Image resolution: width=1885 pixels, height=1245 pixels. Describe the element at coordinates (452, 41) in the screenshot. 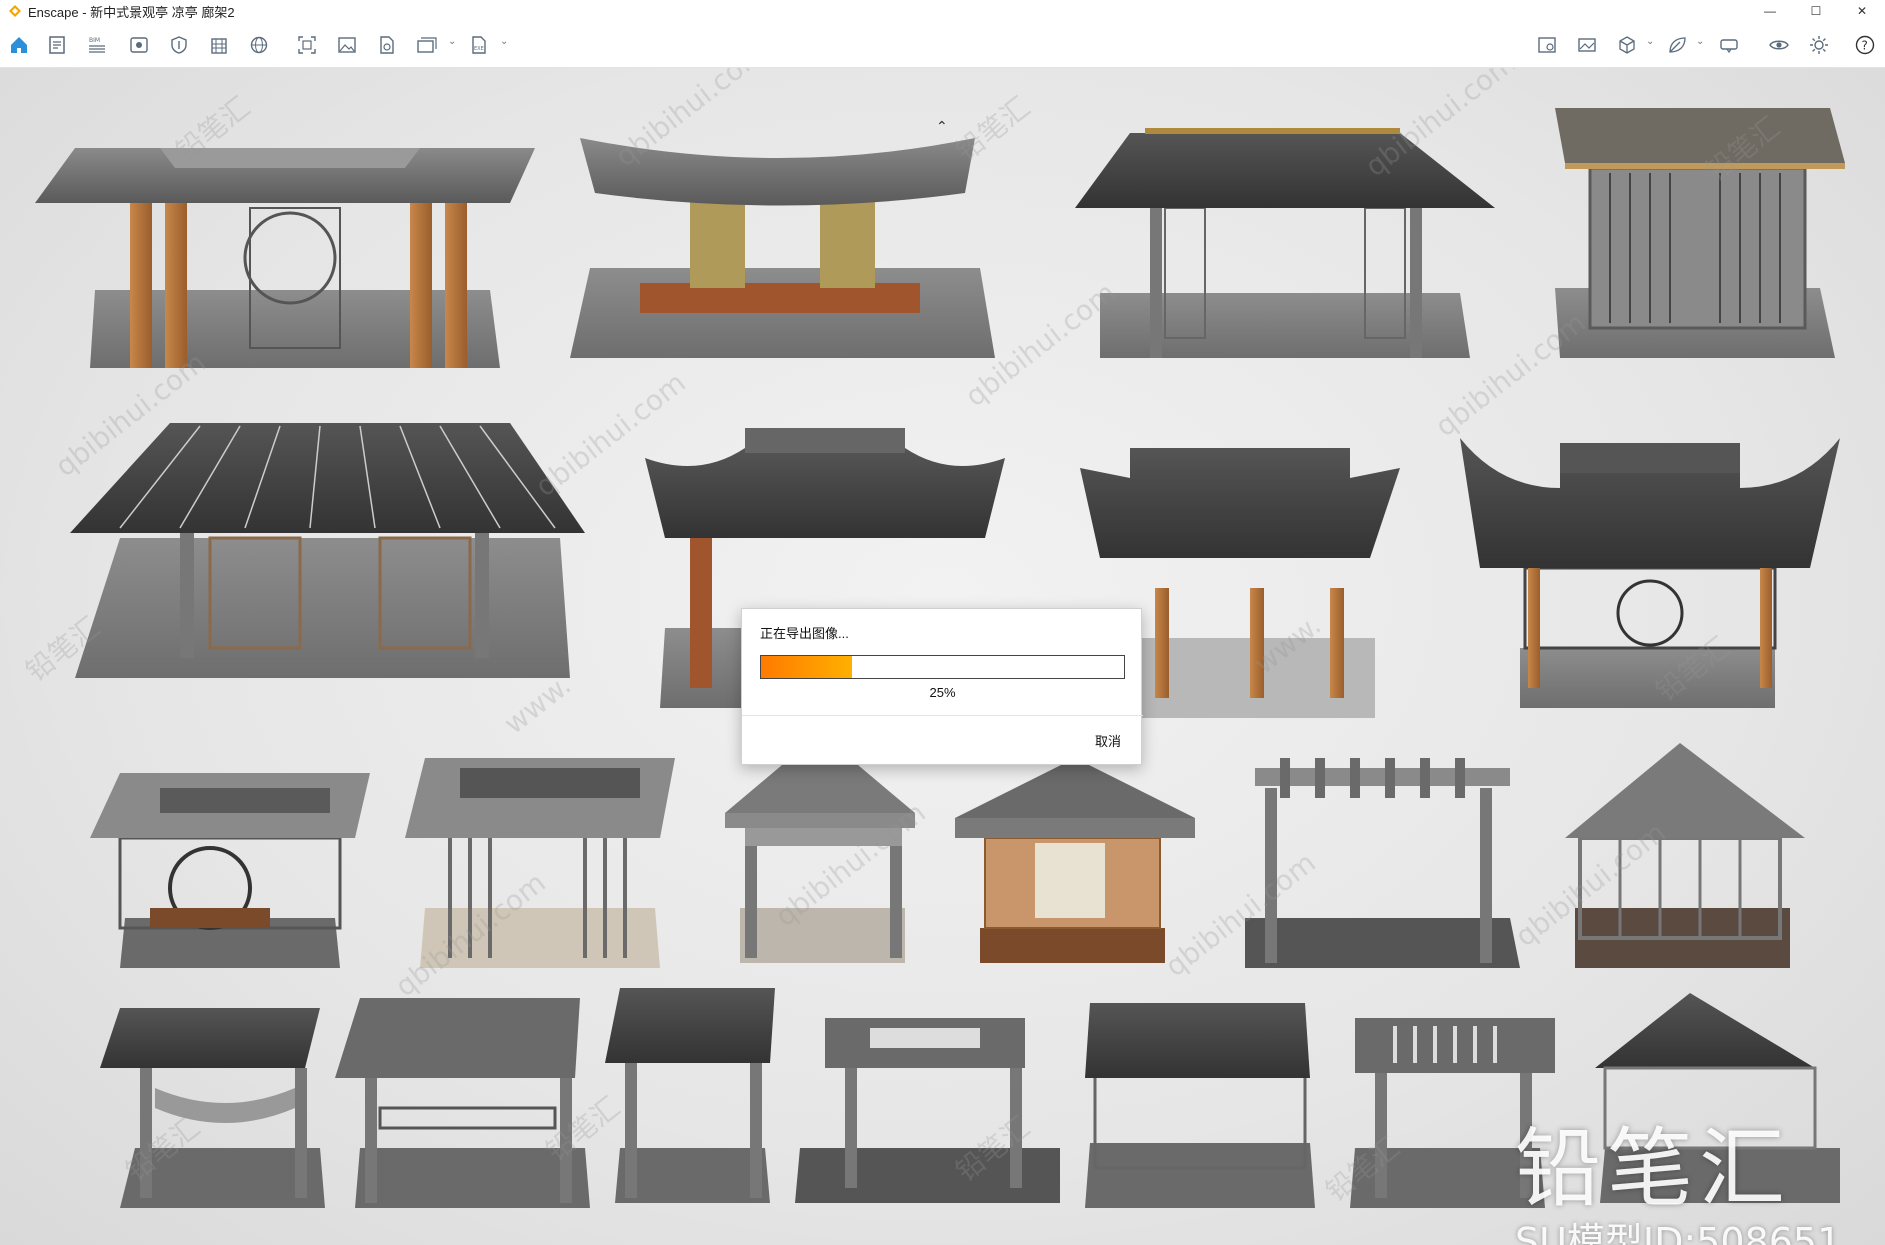

I see `batch-render-dropdown-caret: ⌄` at that location.